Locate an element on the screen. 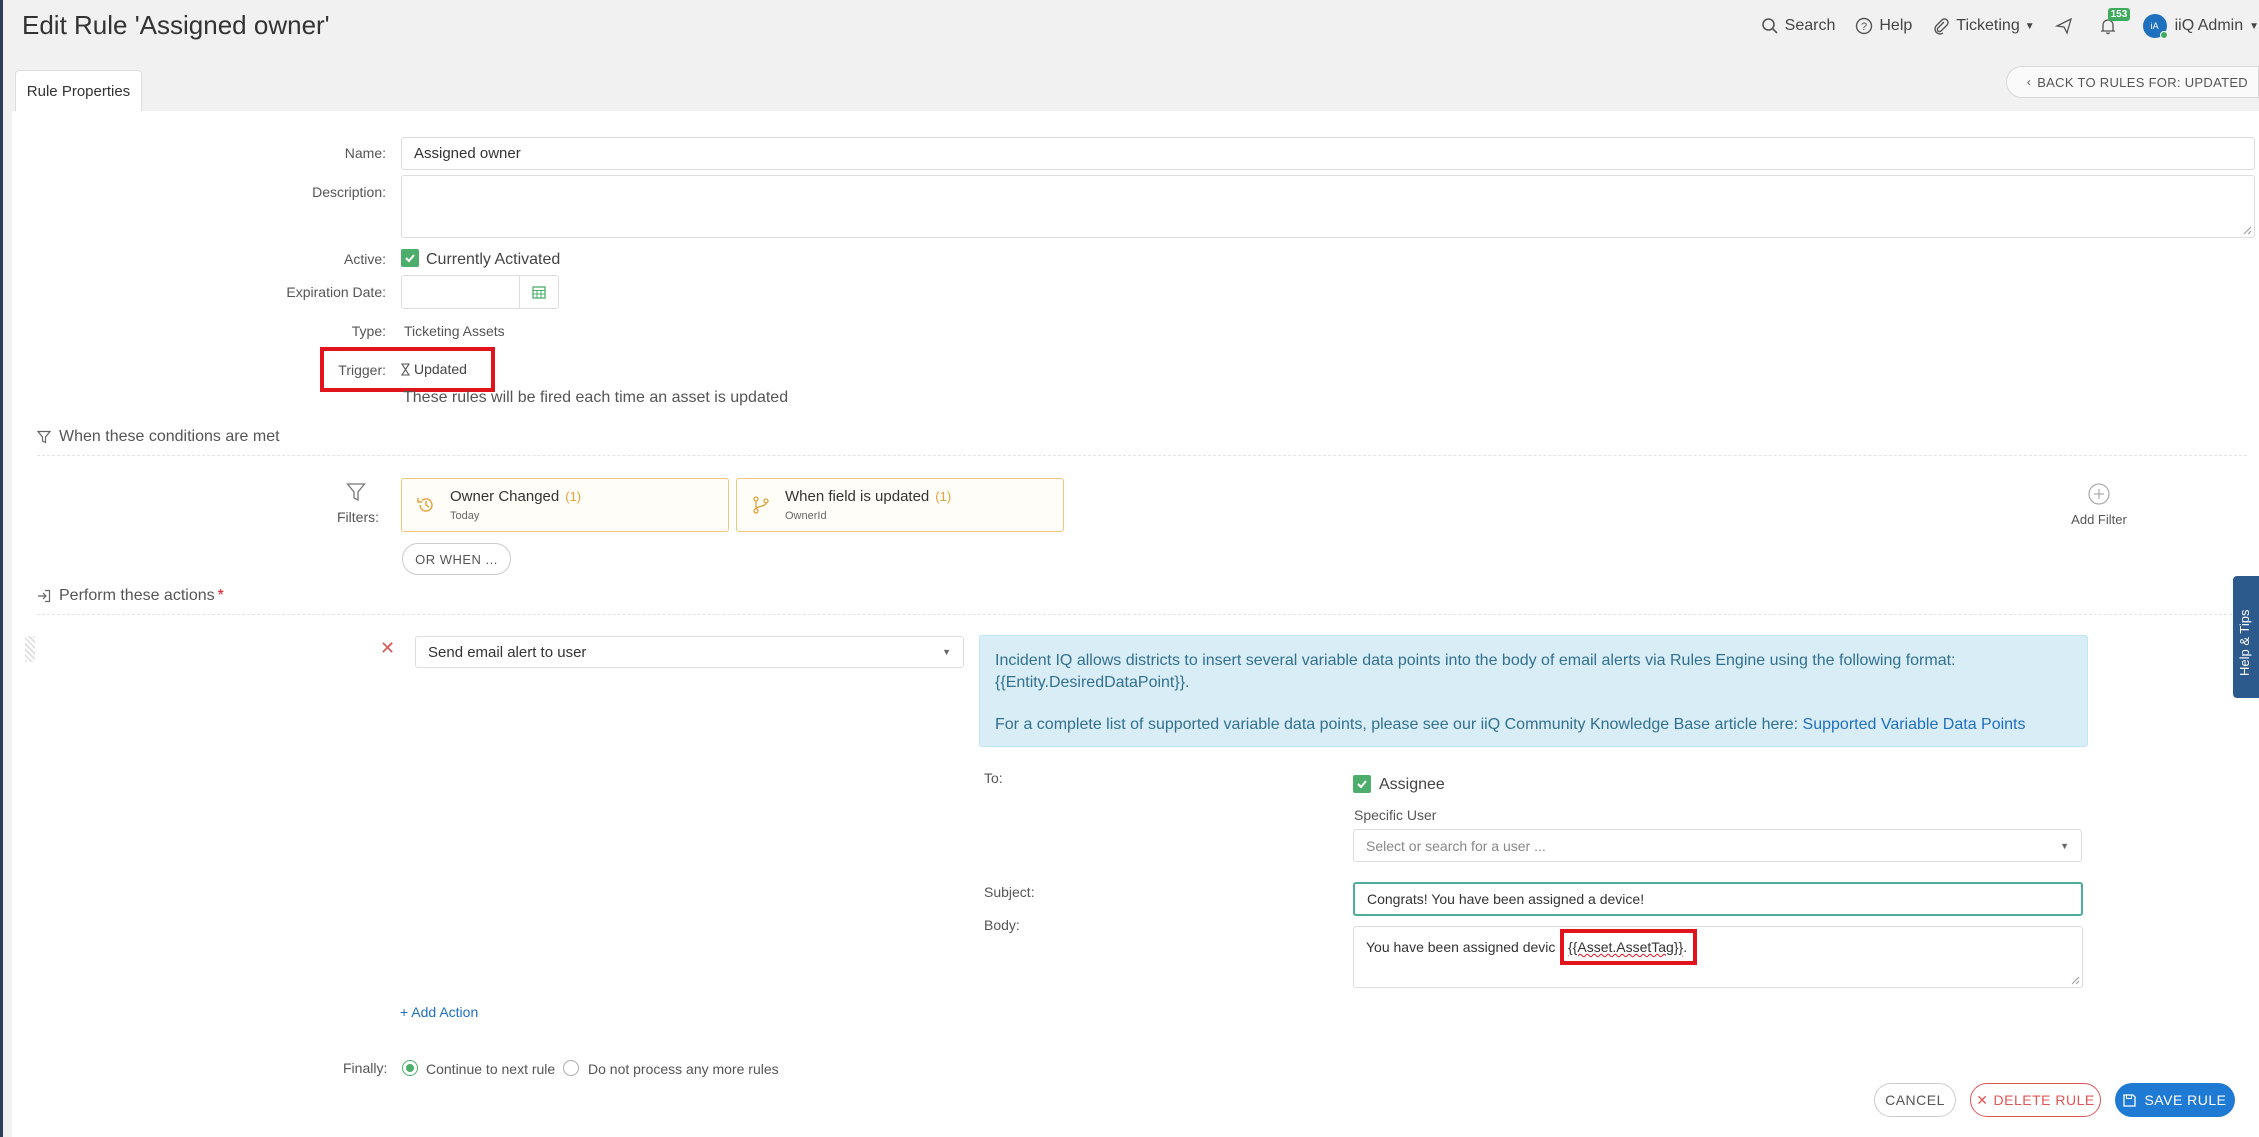  drag-handle is located at coordinates (30, 649).